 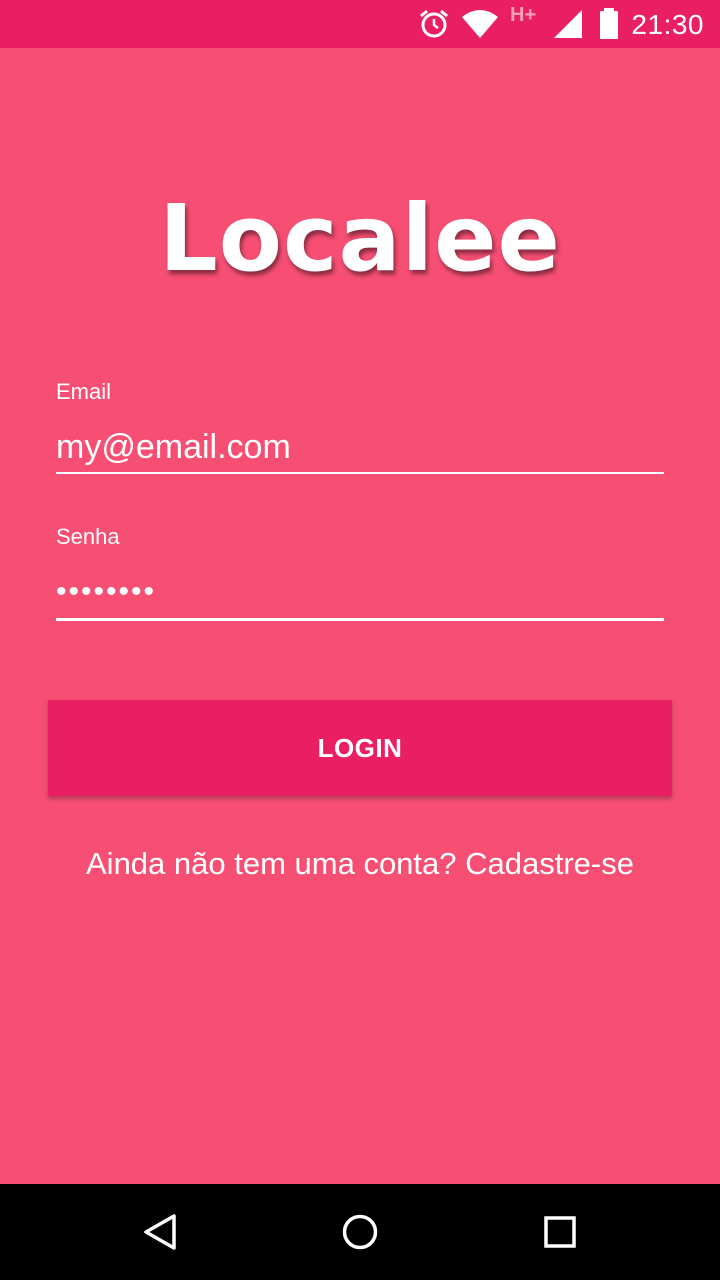 What do you see at coordinates (360, 238) in the screenshot?
I see `app-logo: Localee` at bounding box center [360, 238].